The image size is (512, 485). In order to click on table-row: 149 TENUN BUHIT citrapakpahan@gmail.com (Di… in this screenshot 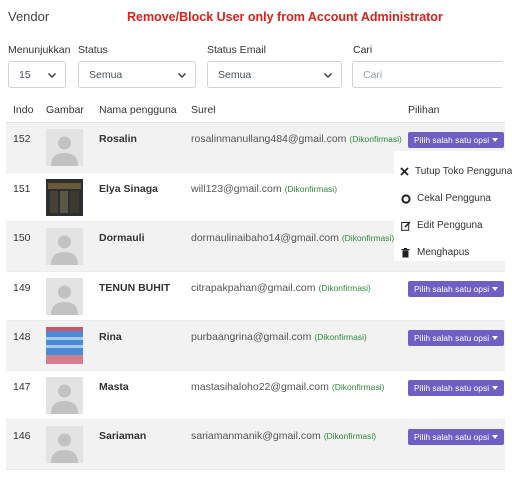, I will do `click(255, 296)`.